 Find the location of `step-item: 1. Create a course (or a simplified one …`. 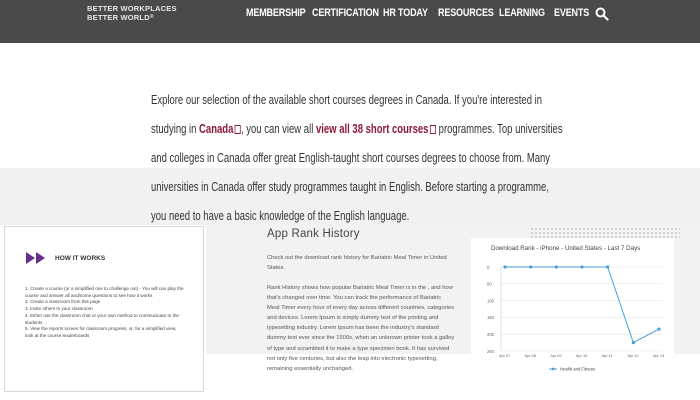

step-item: 1. Create a course (or a simplified one … is located at coordinates (104, 288).